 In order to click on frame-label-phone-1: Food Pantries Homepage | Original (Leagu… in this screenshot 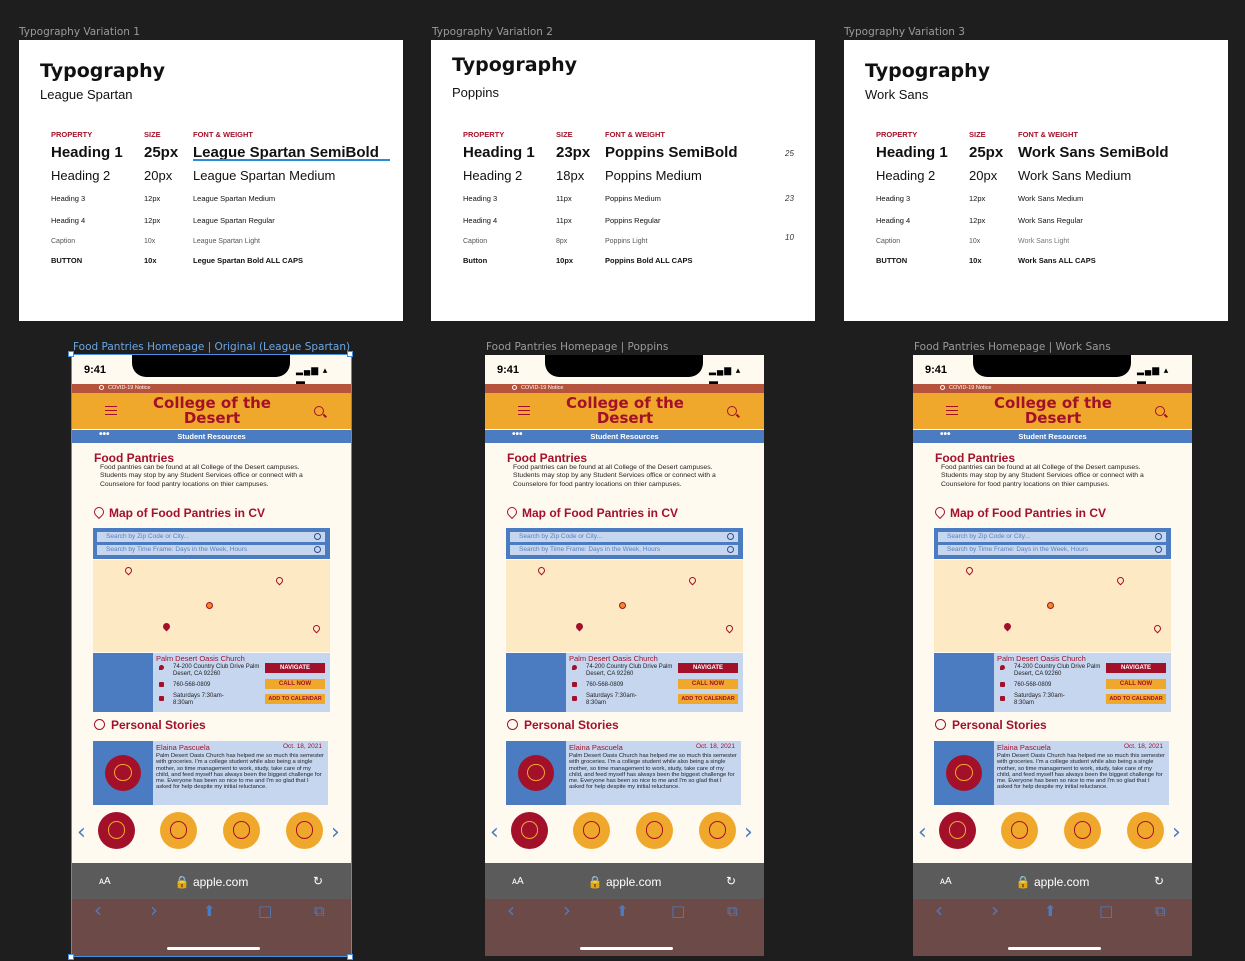, I will do `click(211, 347)`.